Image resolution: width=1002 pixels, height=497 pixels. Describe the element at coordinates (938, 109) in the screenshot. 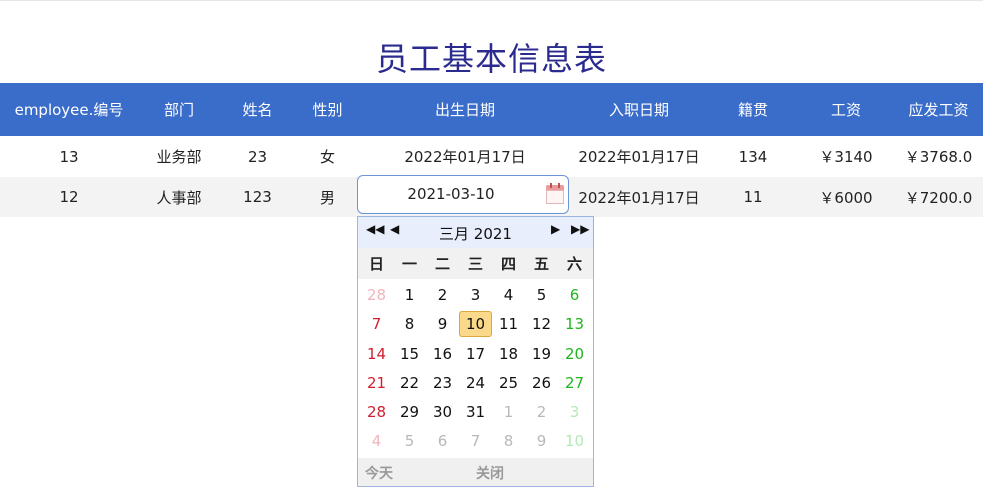

I see `header-gross-salary: 应发工资` at that location.